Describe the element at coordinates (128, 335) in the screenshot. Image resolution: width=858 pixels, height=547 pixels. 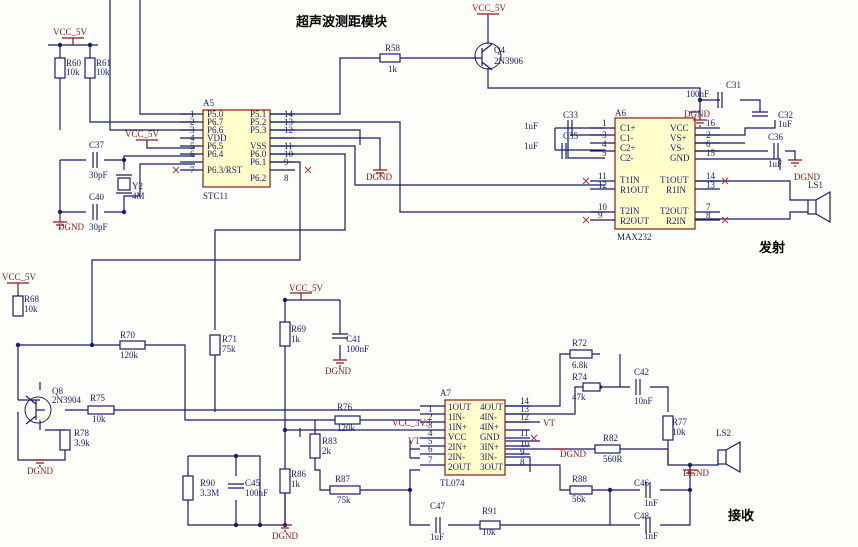
I see `r70-ref: R70` at that location.